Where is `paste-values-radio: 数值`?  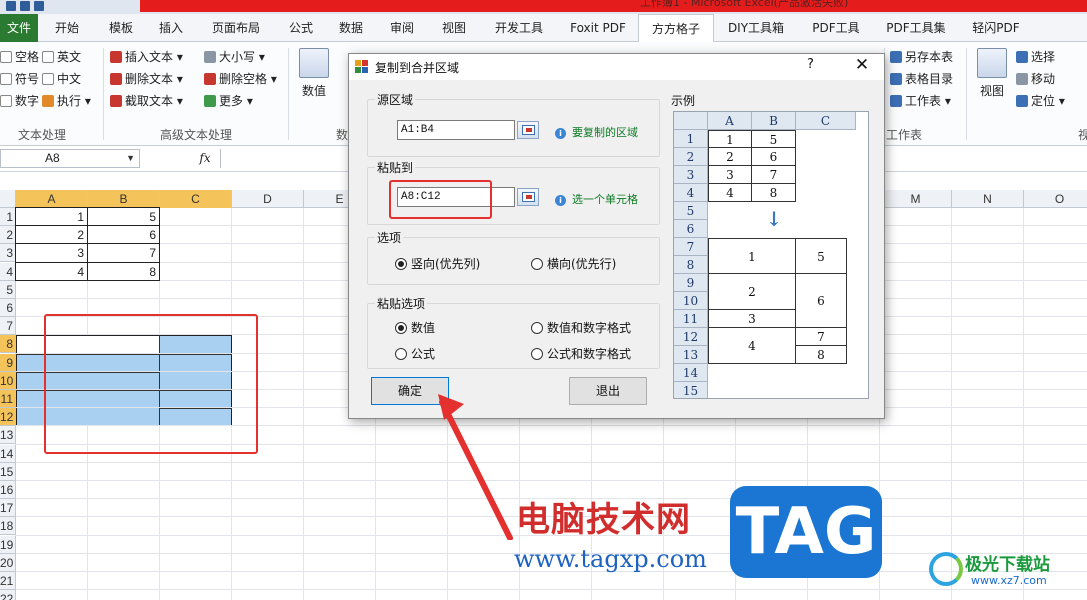
paste-values-radio: 数值 is located at coordinates (415, 327).